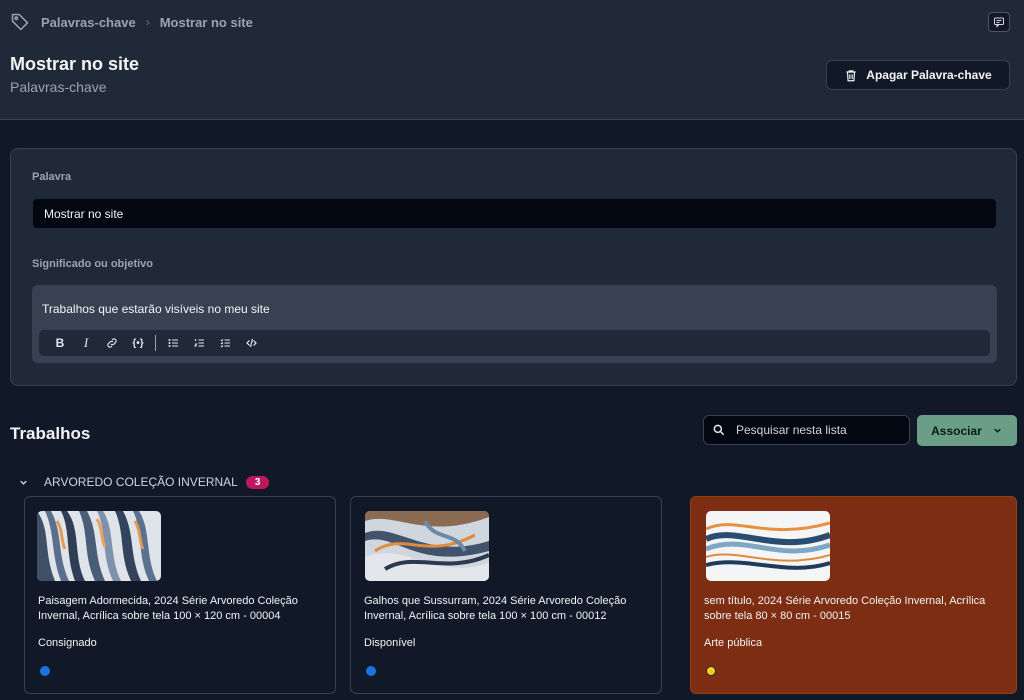  I want to click on bold-icon: B, so click(60, 343).